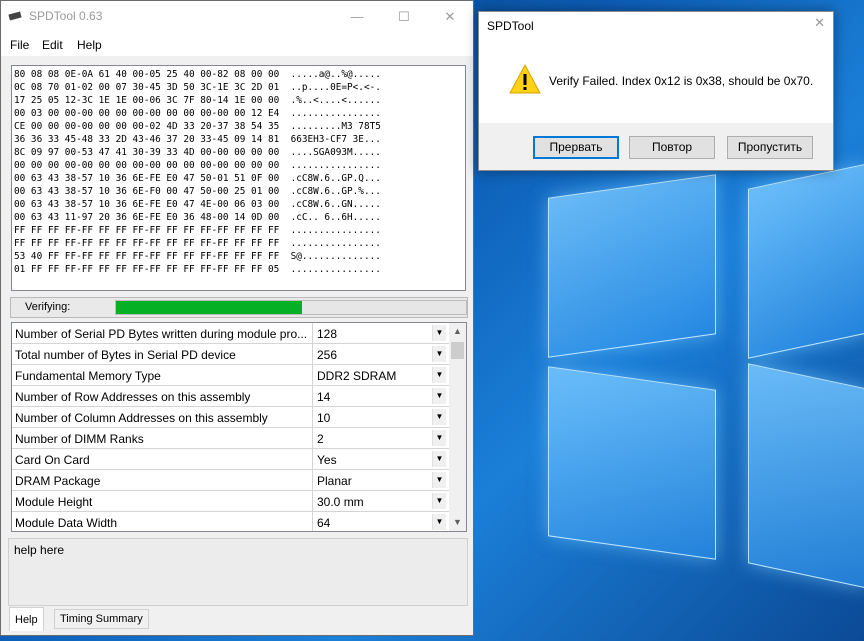 The height and width of the screenshot is (641, 864). I want to click on property-row: Number of DIMM Ranks 2 ▼, so click(230, 438).